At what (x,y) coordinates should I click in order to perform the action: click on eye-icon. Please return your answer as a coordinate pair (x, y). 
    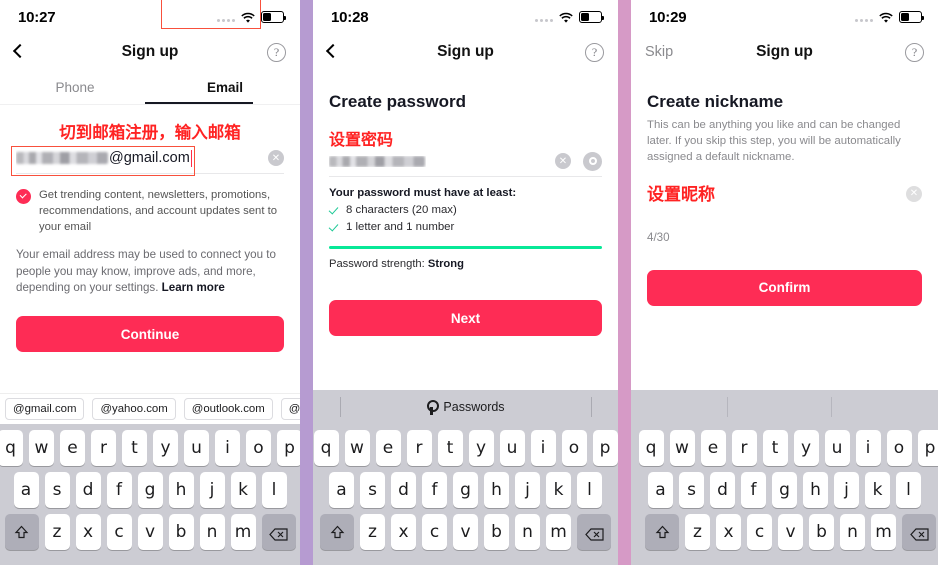
    Looking at the image, I should click on (592, 161).